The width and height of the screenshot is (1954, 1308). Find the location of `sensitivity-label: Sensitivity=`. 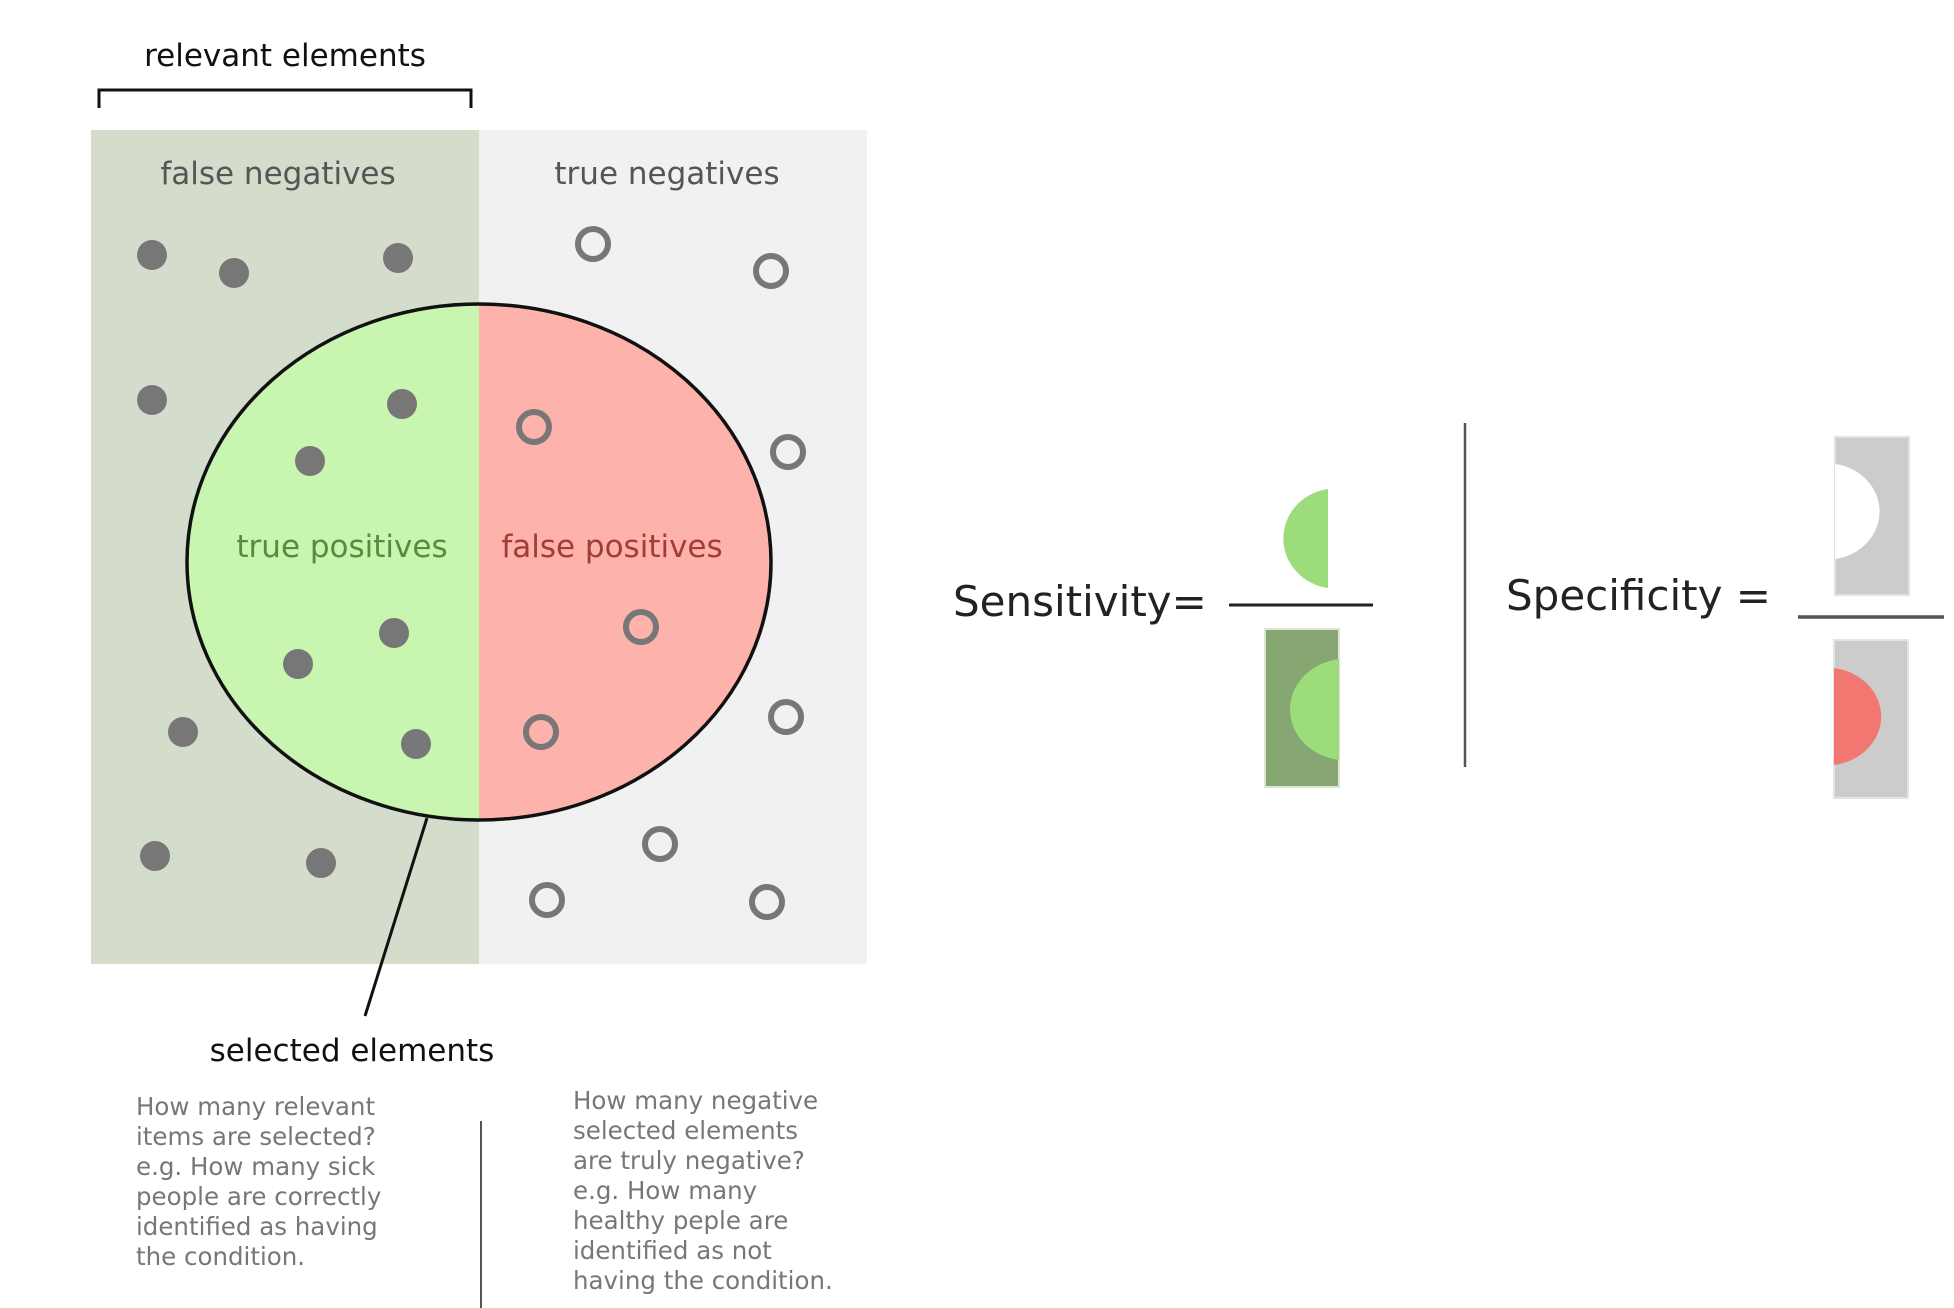

sensitivity-label: Sensitivity= is located at coordinates (1080, 601).